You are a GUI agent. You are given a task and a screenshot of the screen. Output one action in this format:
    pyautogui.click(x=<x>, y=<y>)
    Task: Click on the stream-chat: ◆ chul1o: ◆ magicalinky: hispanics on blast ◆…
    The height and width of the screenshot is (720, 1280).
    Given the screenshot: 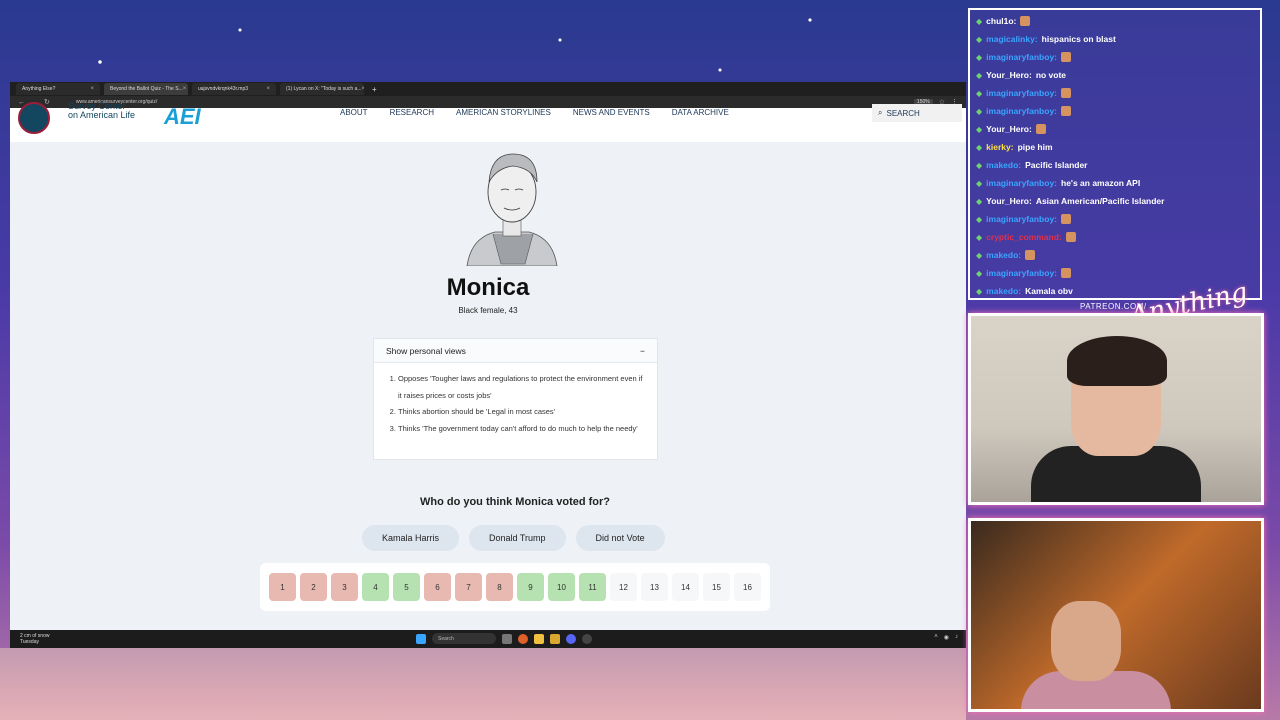 What is the action you would take?
    pyautogui.click(x=1115, y=154)
    